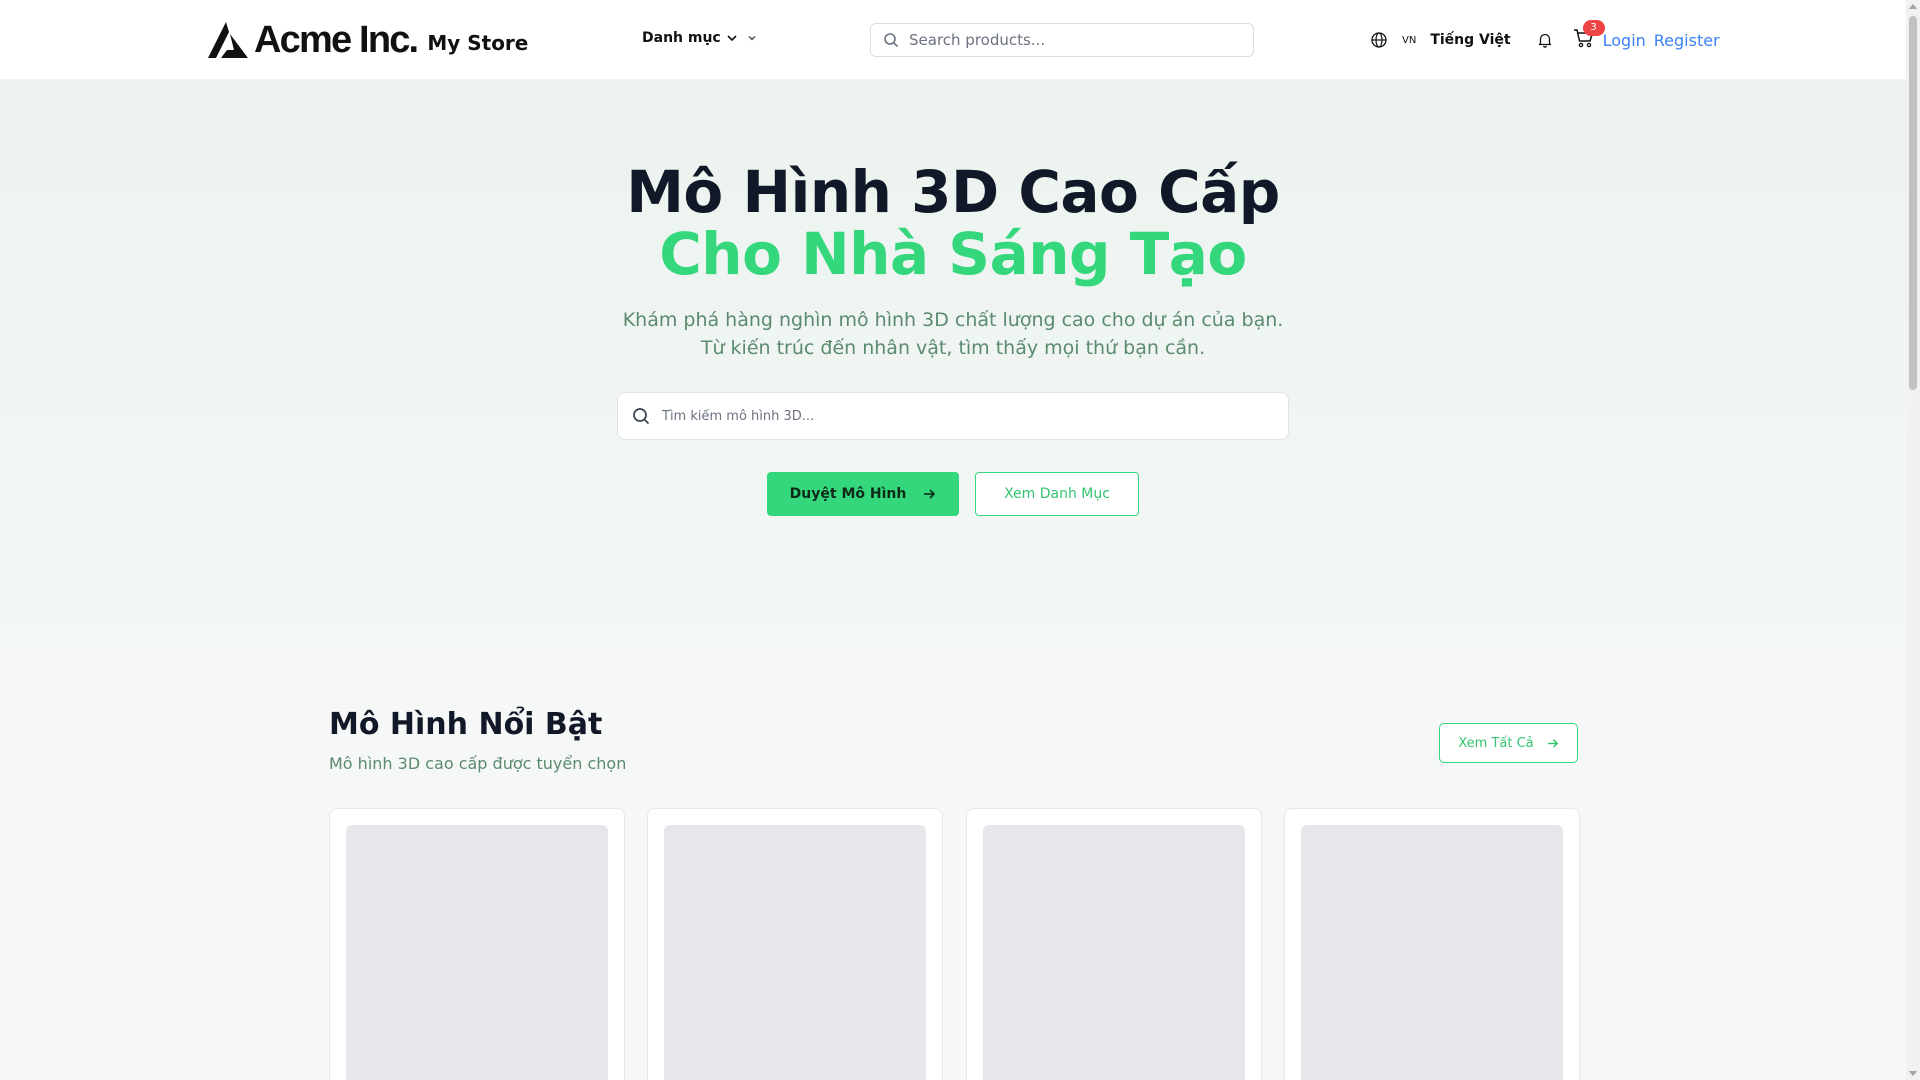 Image resolution: width=1920 pixels, height=1080 pixels. Describe the element at coordinates (848, 494) in the screenshot. I see `browse-models-label: Duyệt Mô Hình` at that location.